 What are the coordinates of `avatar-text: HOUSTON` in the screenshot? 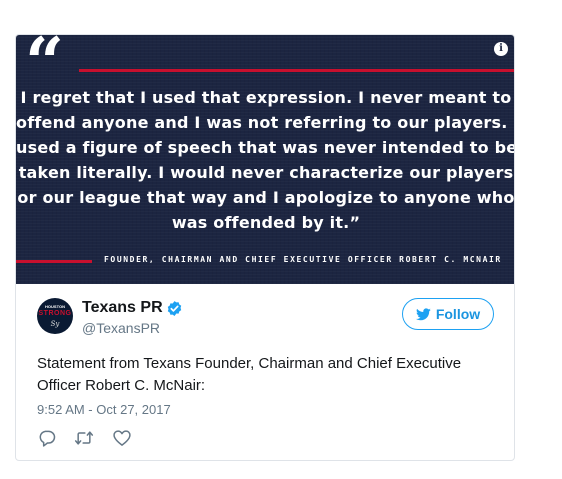 It's located at (55, 306).